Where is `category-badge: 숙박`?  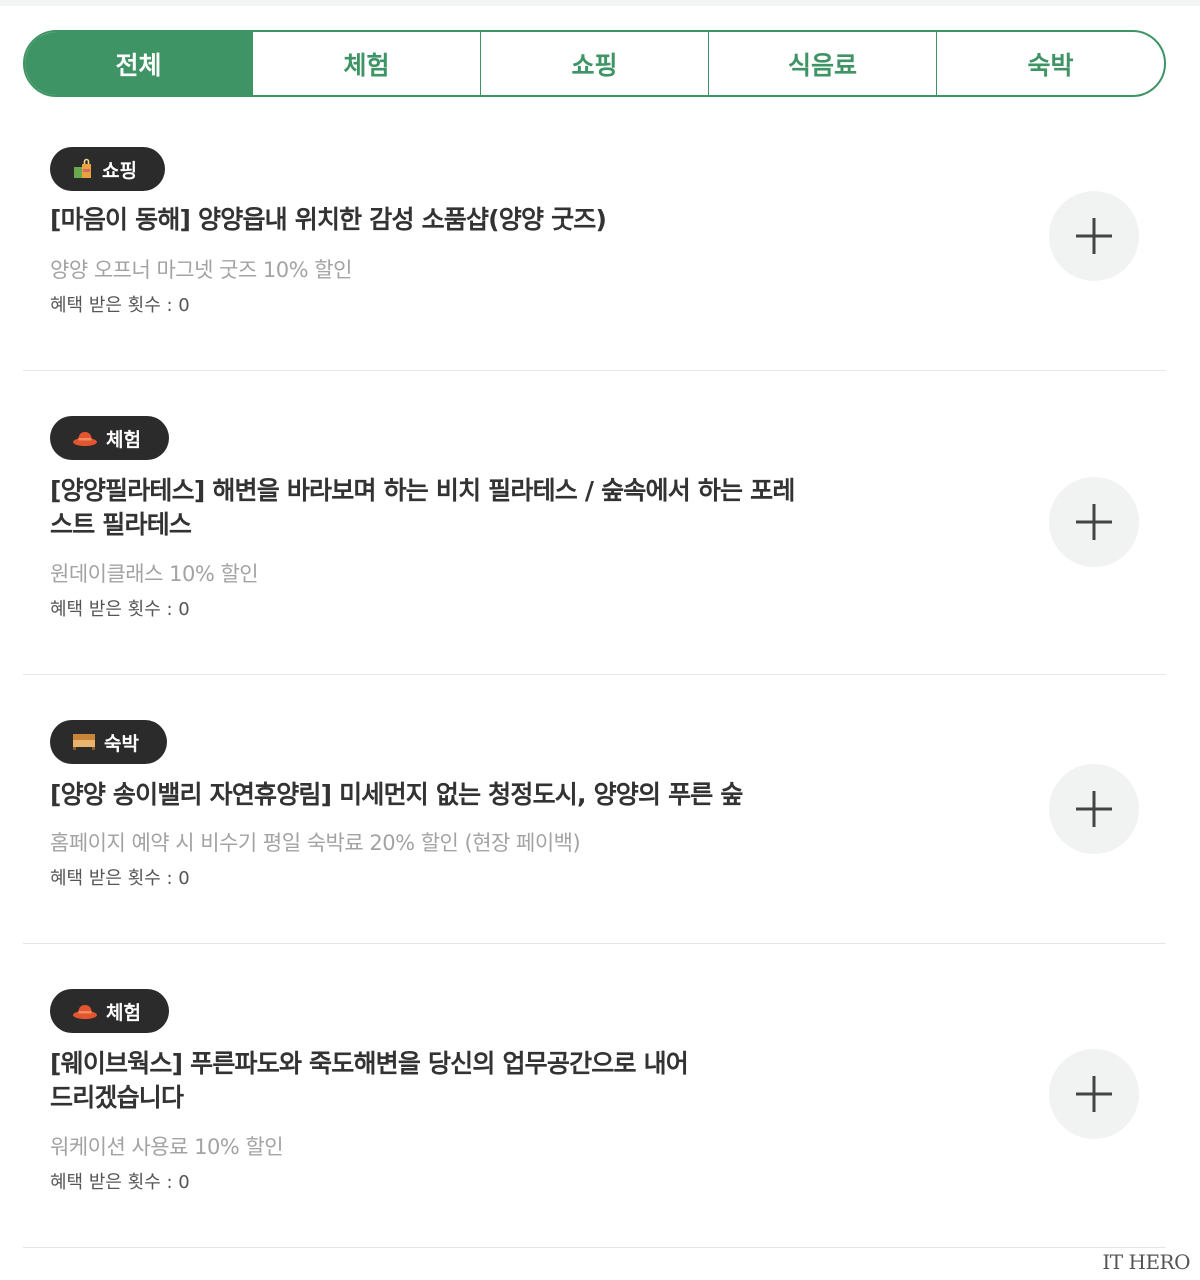 category-badge: 숙박 is located at coordinates (108, 742).